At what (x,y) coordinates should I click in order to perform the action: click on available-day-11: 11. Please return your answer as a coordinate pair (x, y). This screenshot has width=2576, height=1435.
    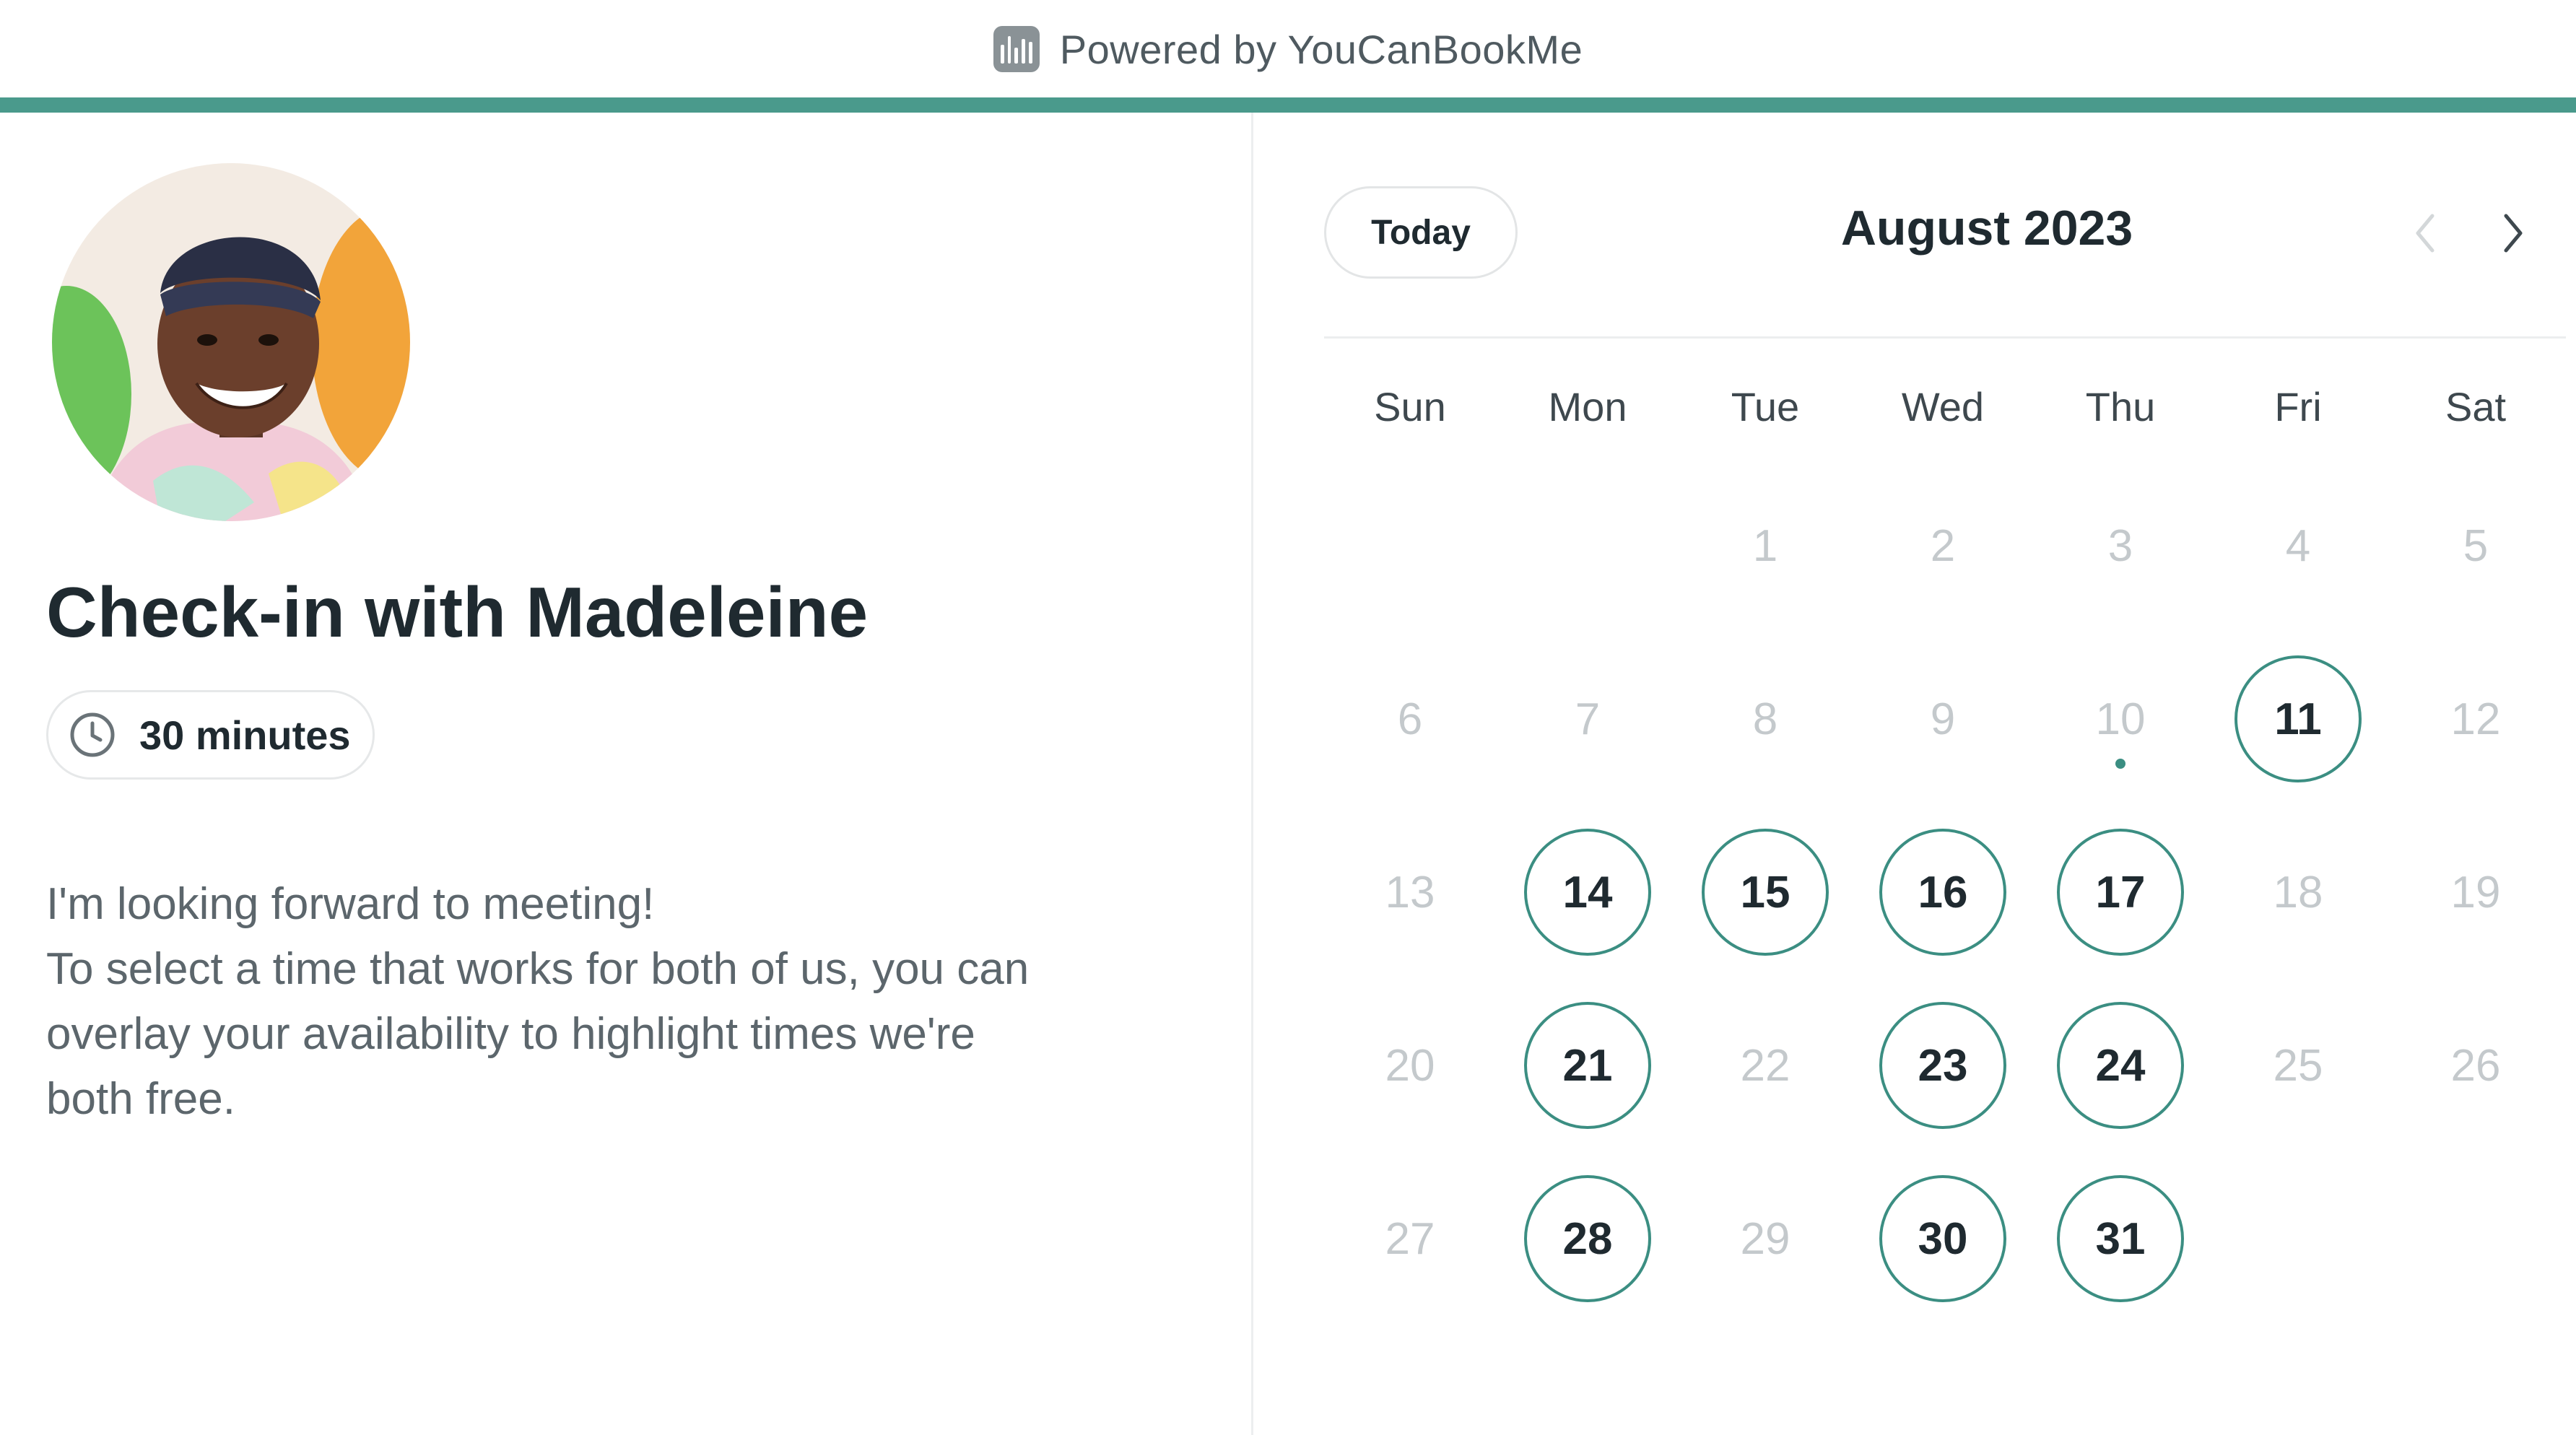
    Looking at the image, I should click on (2298, 718).